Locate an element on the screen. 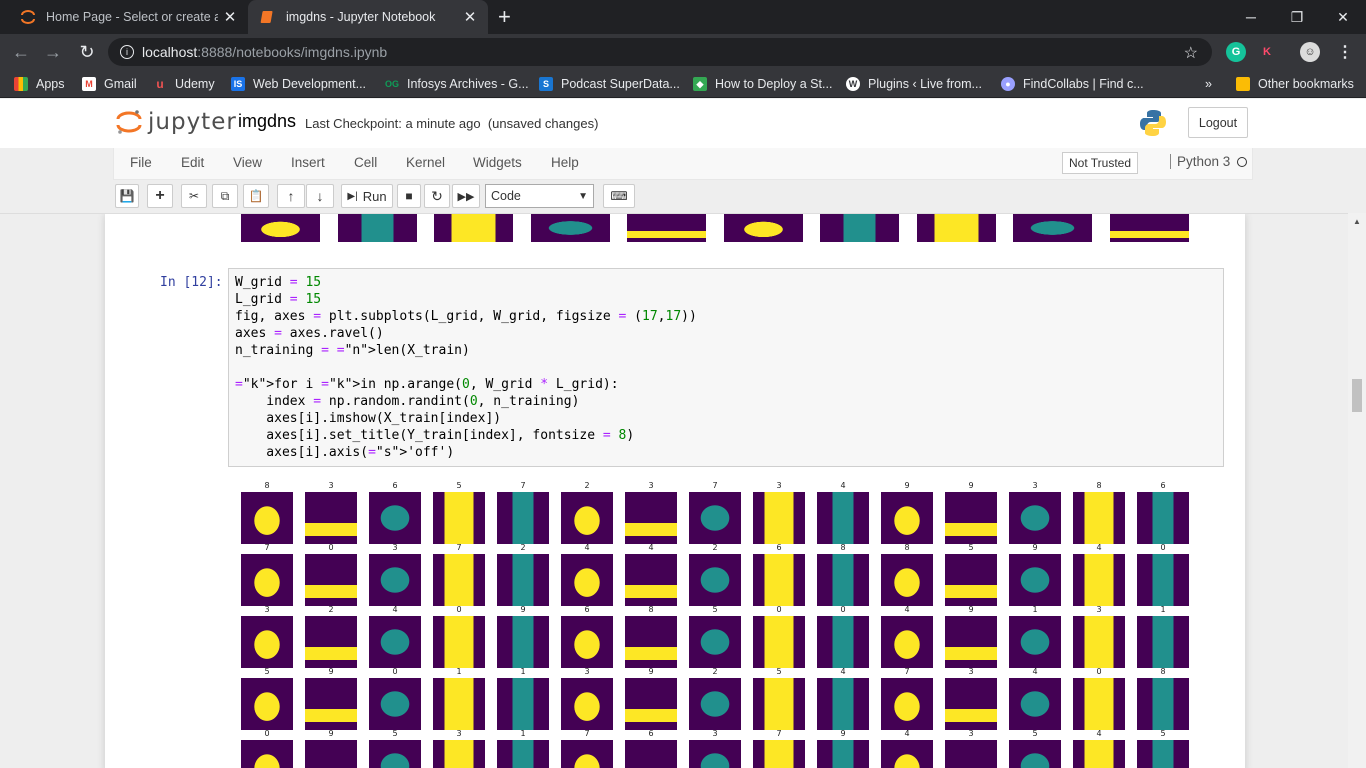 Image resolution: width=1366 pixels, height=768 pixels. logout-button: Logout is located at coordinates (1218, 122).